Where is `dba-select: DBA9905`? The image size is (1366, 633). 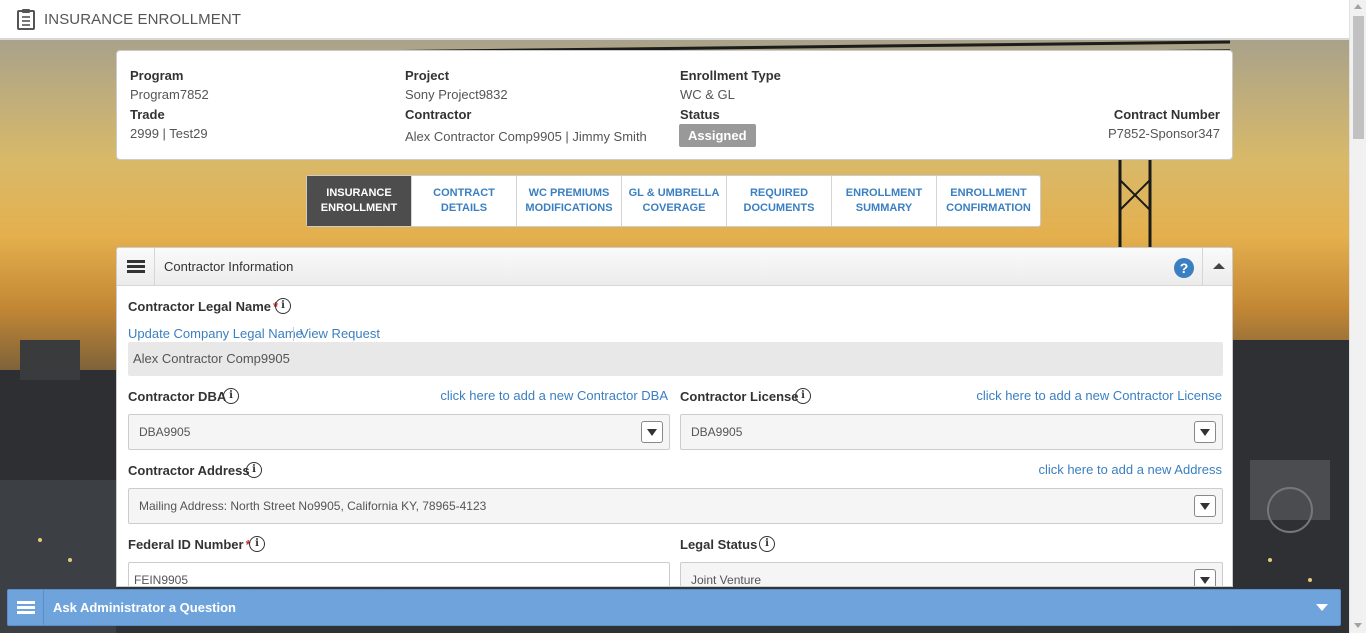
dba-select: DBA9905 is located at coordinates (399, 432).